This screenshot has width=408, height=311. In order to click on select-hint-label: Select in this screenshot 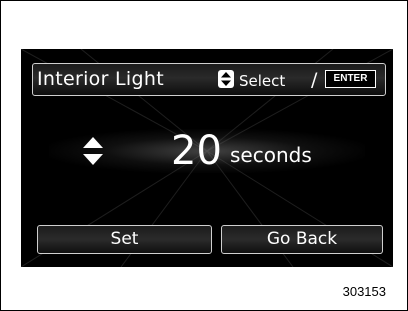, I will do `click(262, 81)`.